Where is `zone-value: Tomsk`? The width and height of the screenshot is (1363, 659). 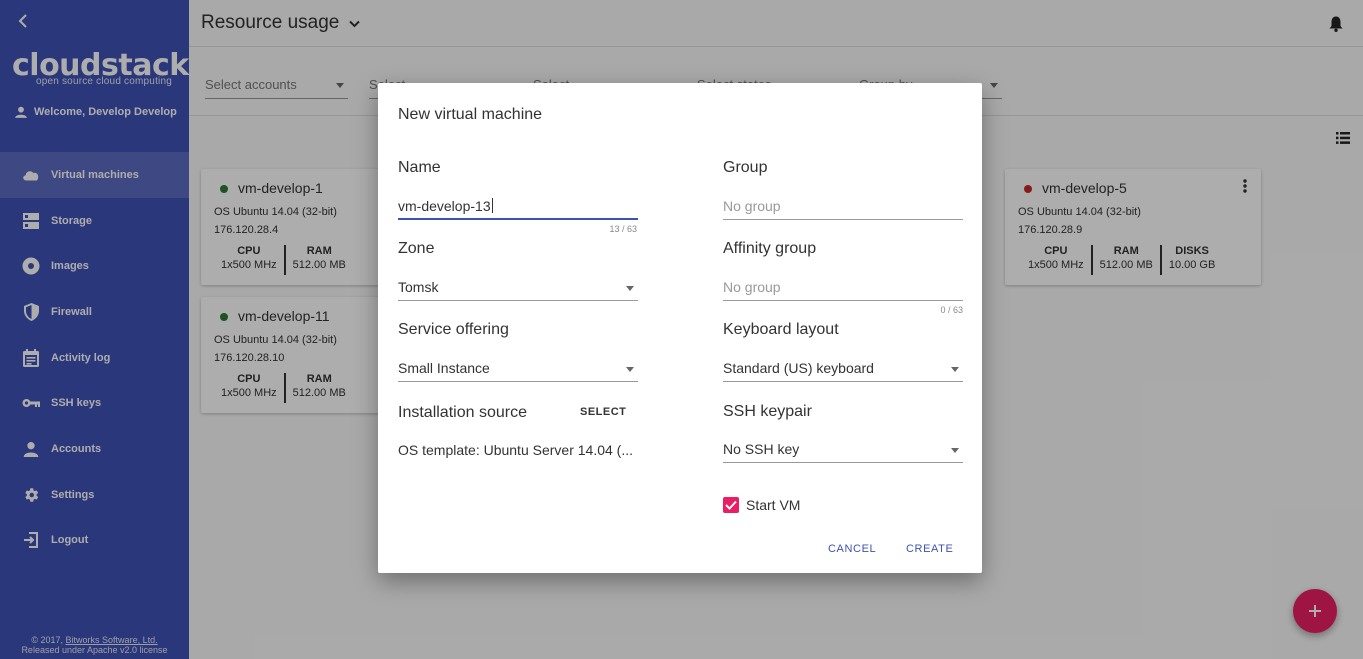 zone-value: Tomsk is located at coordinates (418, 287).